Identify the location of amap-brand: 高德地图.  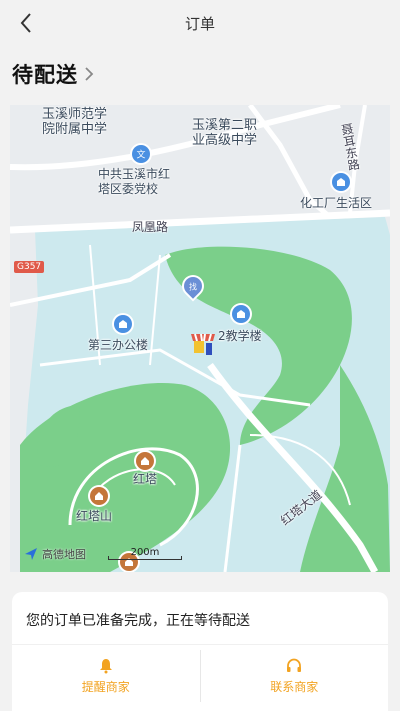
(55, 554).